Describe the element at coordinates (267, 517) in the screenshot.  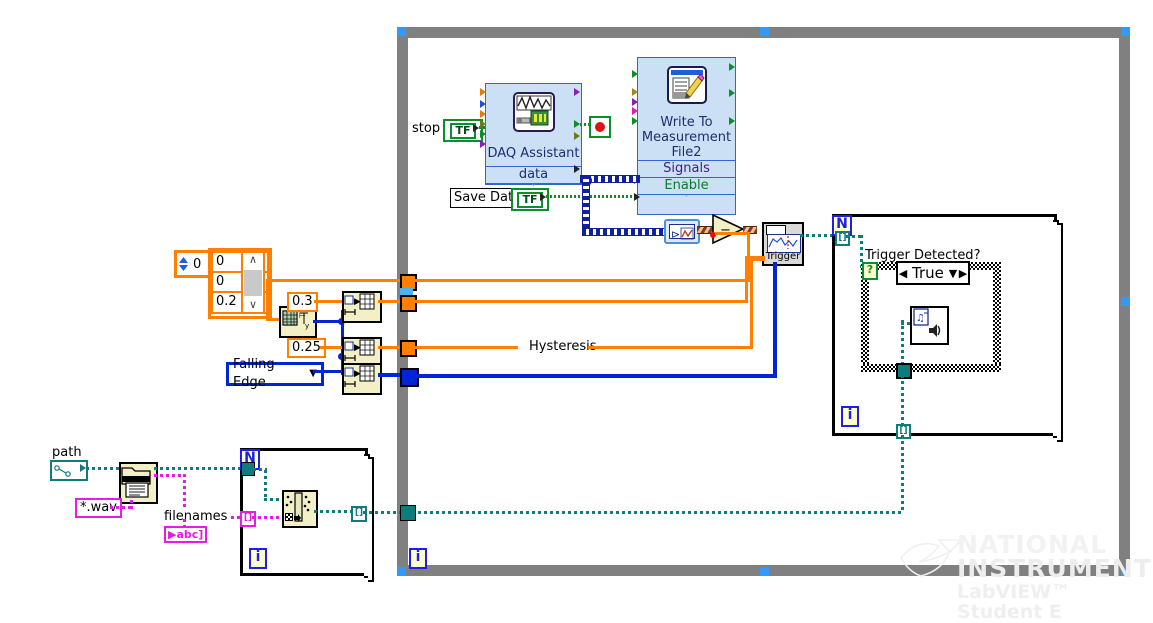
I see `wire-bottom-loop-filenames-h` at that location.